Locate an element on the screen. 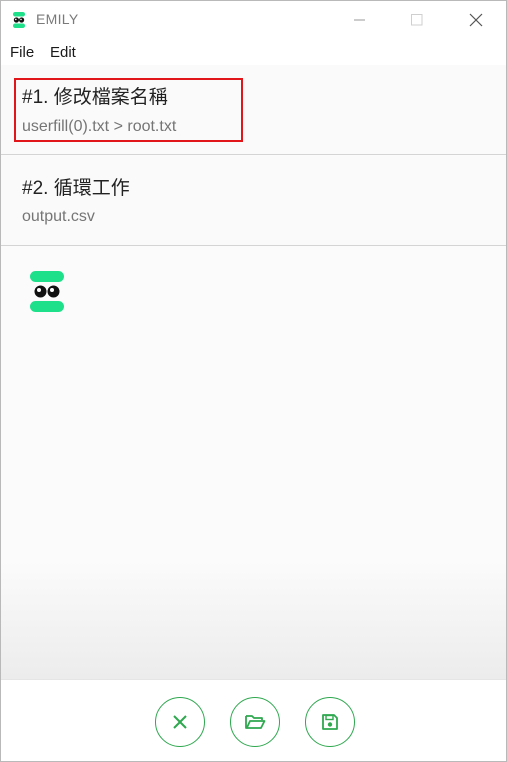 Image resolution: width=507 pixels, height=762 pixels. maximize-button is located at coordinates (417, 20).